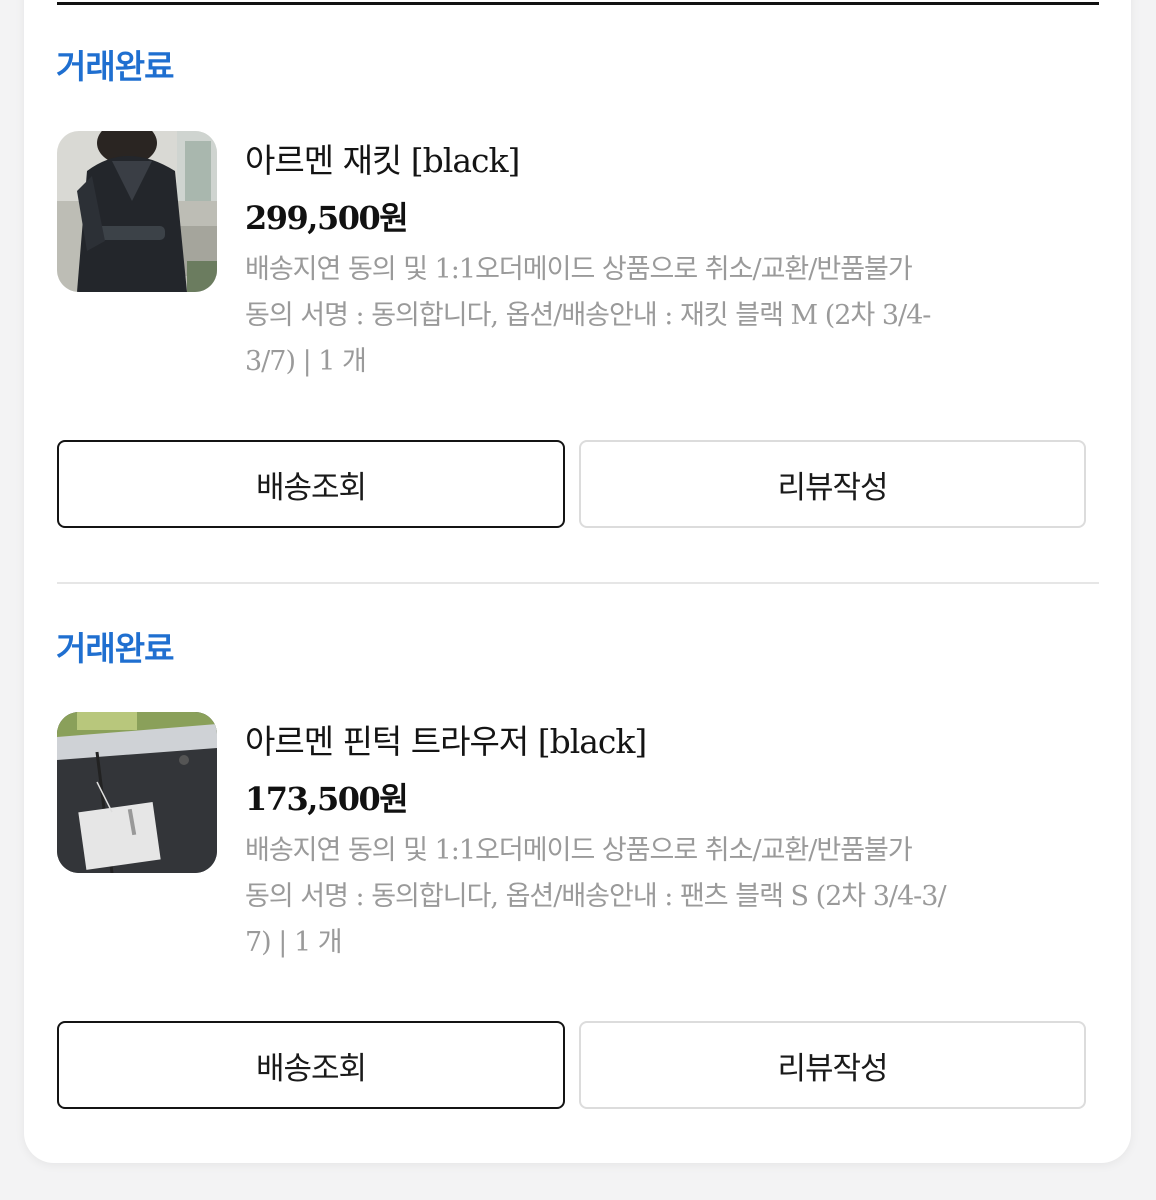 The width and height of the screenshot is (1156, 1200). I want to click on product-title: 아르멘 핀턱 트라우저 [black], so click(446, 739).